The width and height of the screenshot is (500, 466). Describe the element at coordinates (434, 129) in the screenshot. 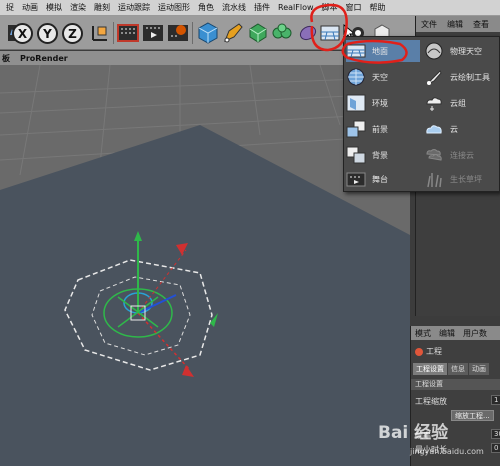

I see `cloud-icon` at that location.